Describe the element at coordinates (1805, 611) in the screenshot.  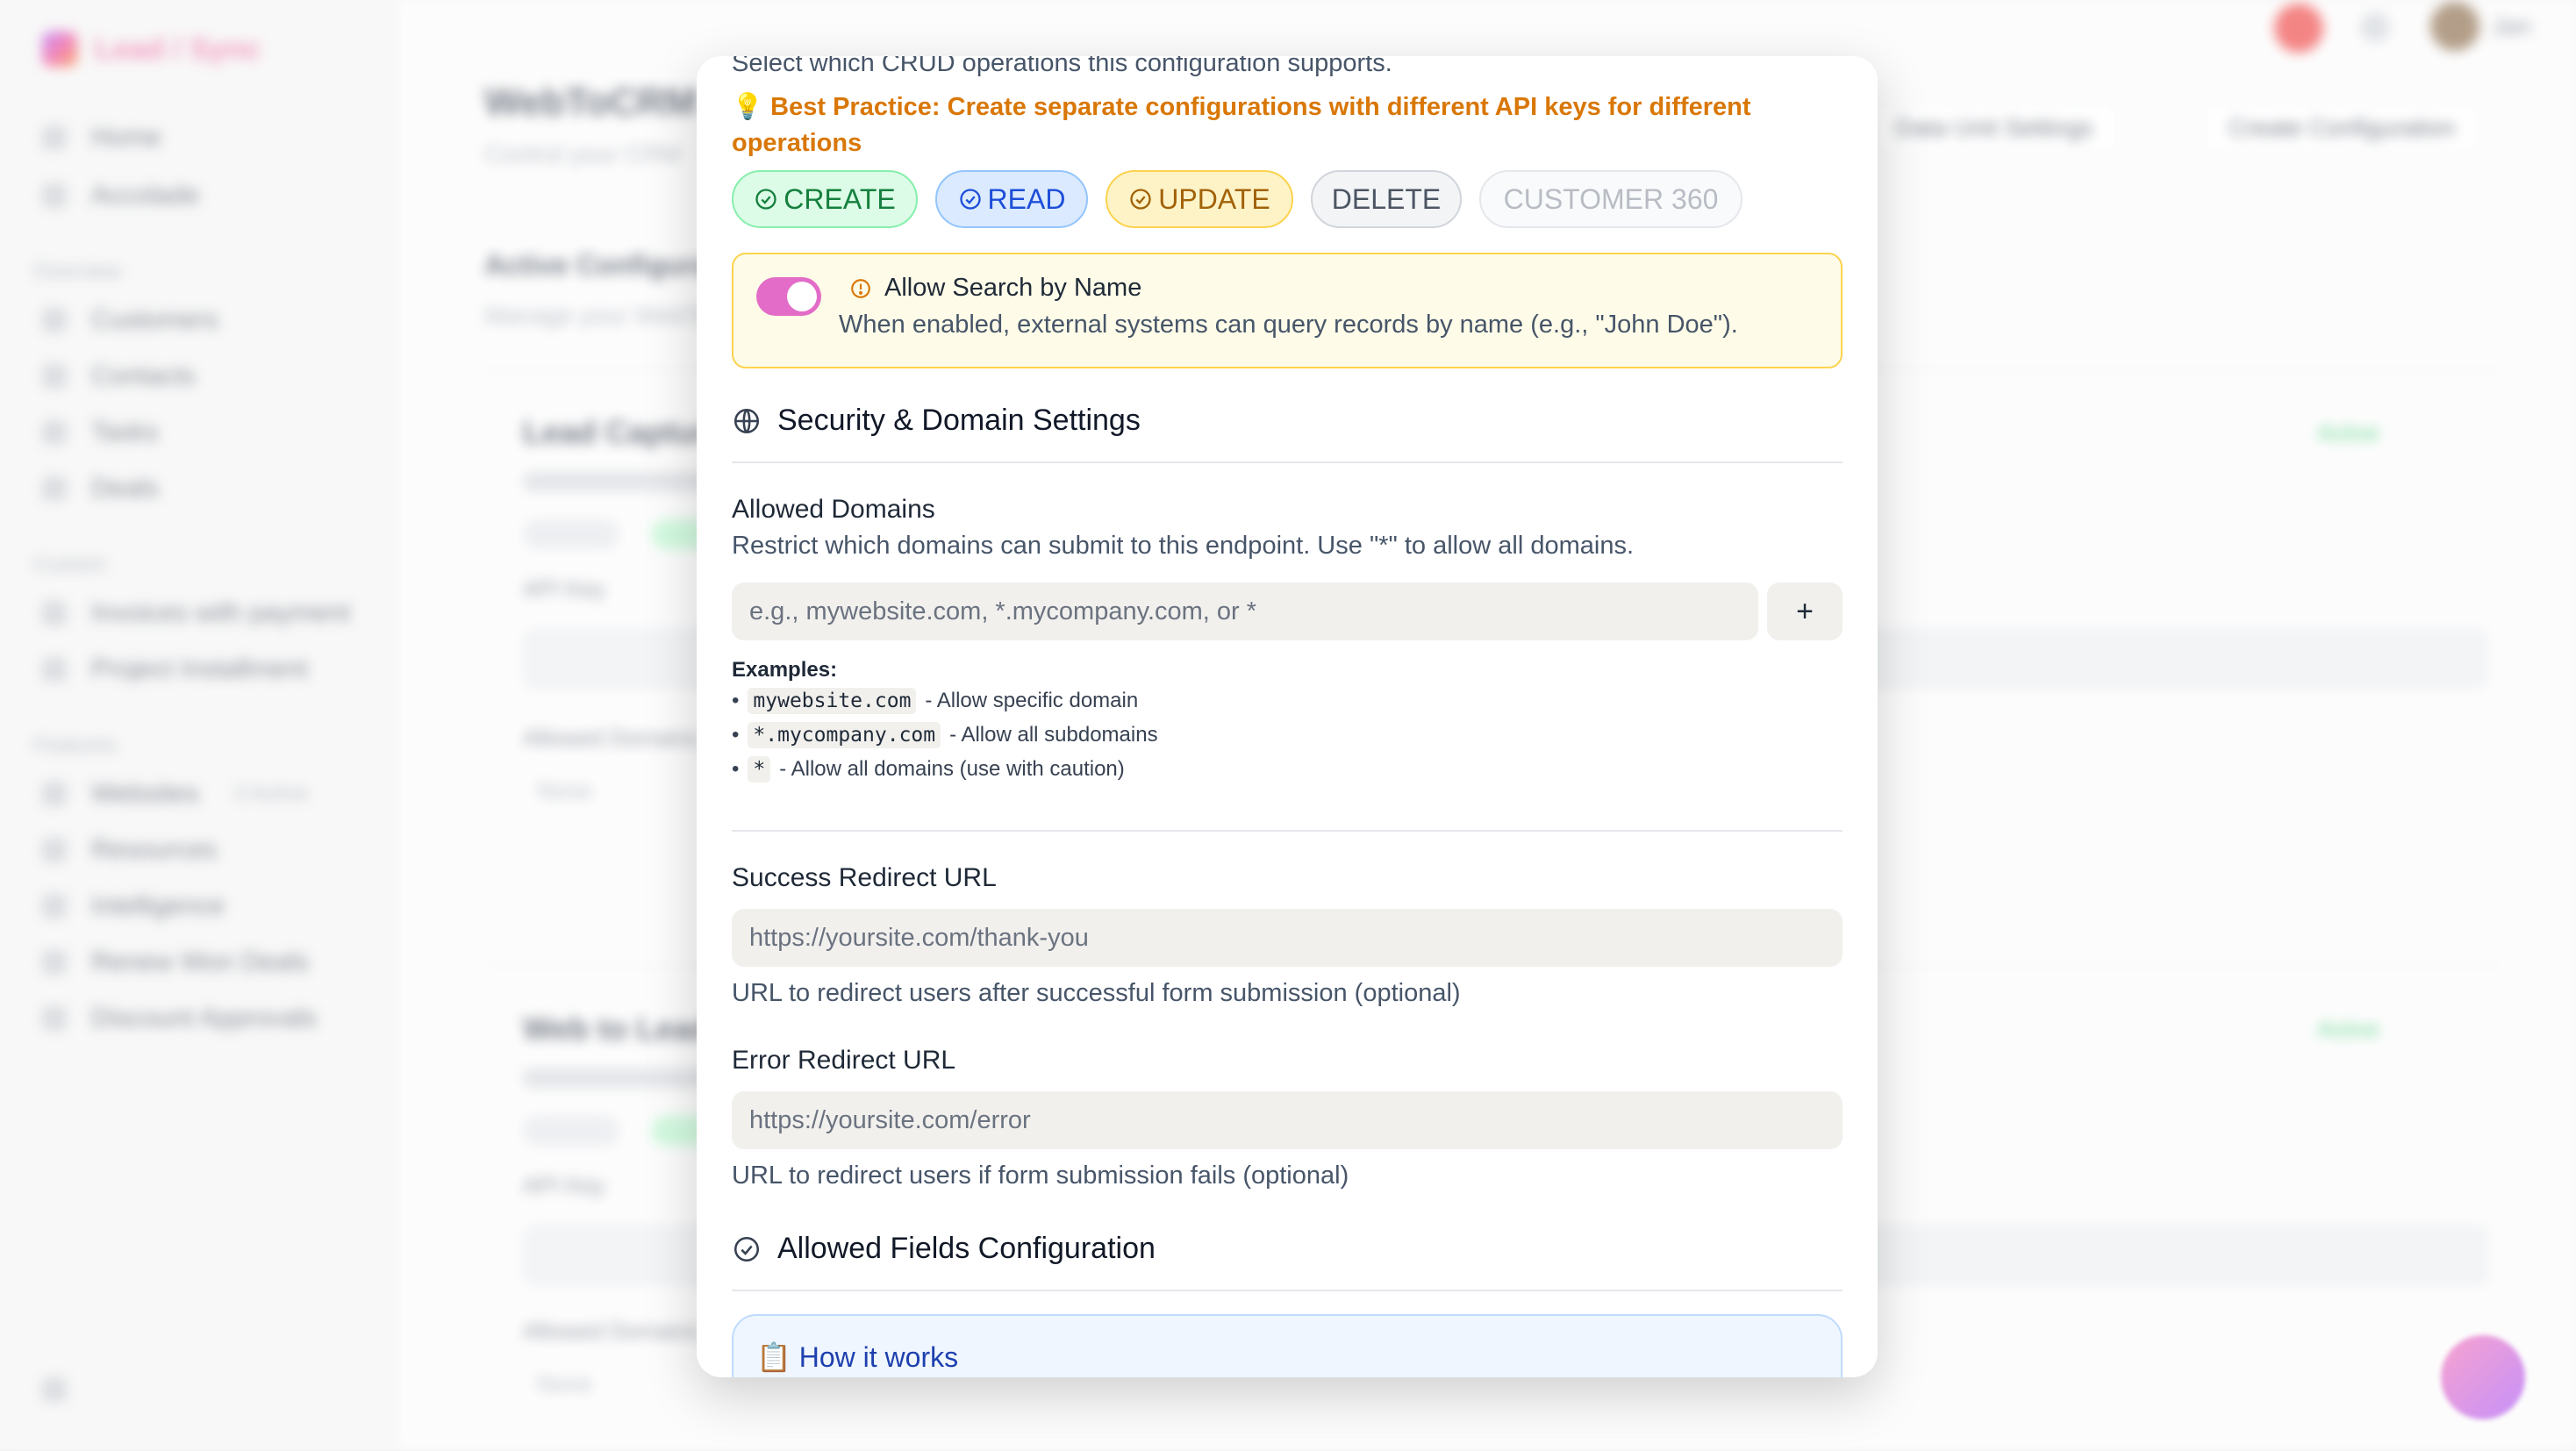
I see `add-domain-button: +` at that location.